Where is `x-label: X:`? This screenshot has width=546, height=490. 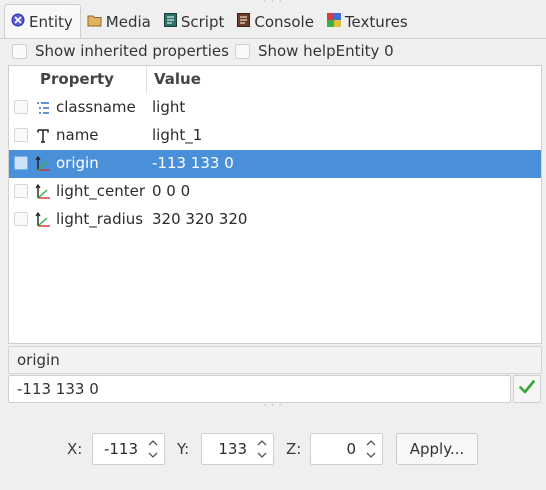
x-label: X: is located at coordinates (75, 449).